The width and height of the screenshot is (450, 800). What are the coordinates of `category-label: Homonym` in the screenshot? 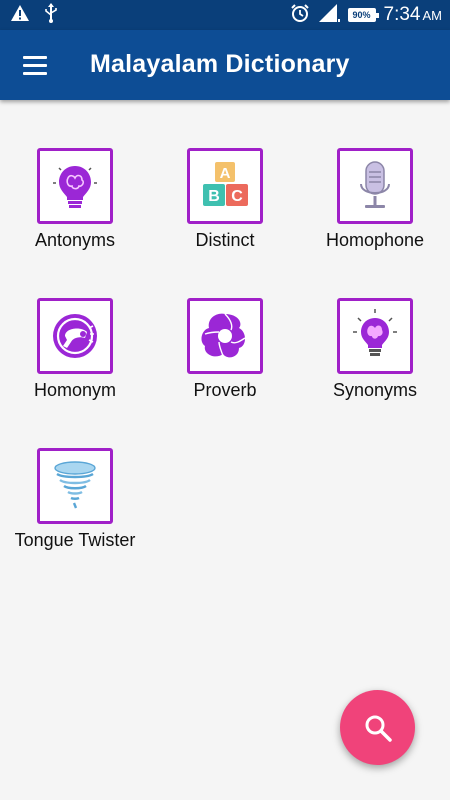 It's located at (75, 390).